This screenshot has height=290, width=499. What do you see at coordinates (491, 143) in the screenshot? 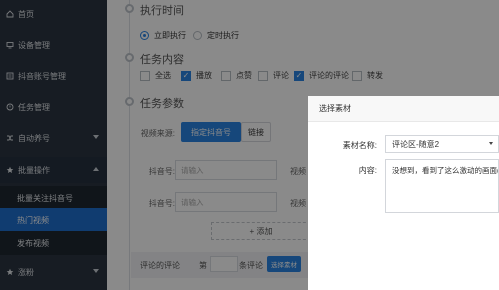
I see `dropdown-arrow-icon` at bounding box center [491, 143].